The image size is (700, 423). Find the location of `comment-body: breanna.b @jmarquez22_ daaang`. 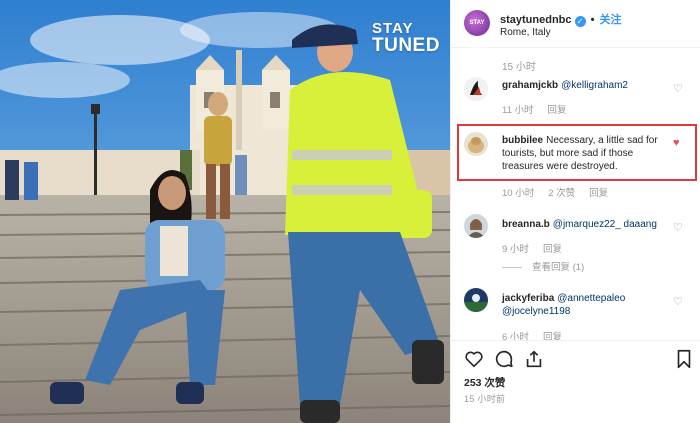

comment-body: breanna.b @jmarquez22_ daaang is located at coordinates (589, 224).